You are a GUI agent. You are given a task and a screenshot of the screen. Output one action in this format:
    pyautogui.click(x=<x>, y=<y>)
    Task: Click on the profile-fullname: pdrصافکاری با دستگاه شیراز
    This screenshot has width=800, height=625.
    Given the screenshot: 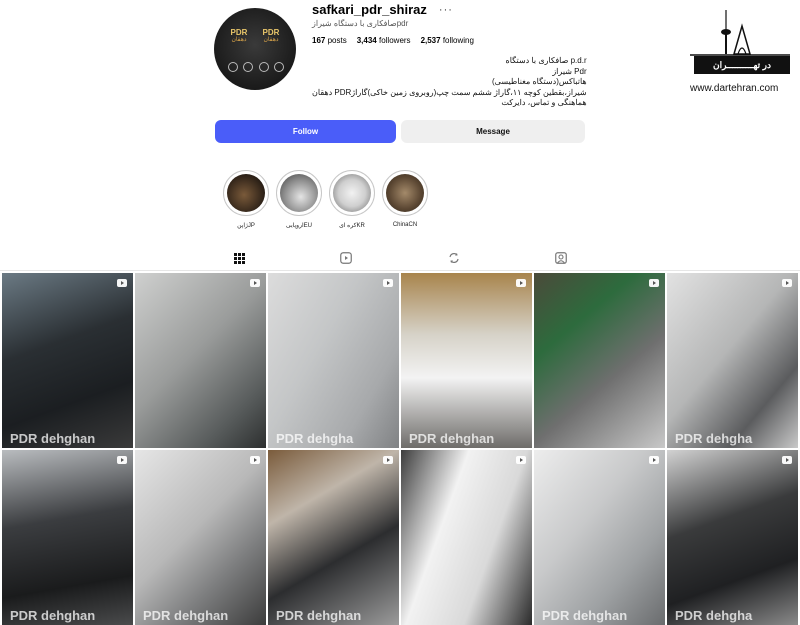 What is the action you would take?
    pyautogui.click(x=360, y=23)
    